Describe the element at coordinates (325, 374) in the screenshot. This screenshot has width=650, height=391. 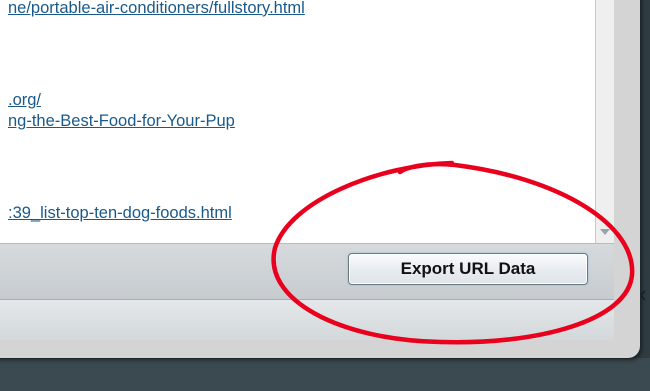
I see `background-area` at that location.